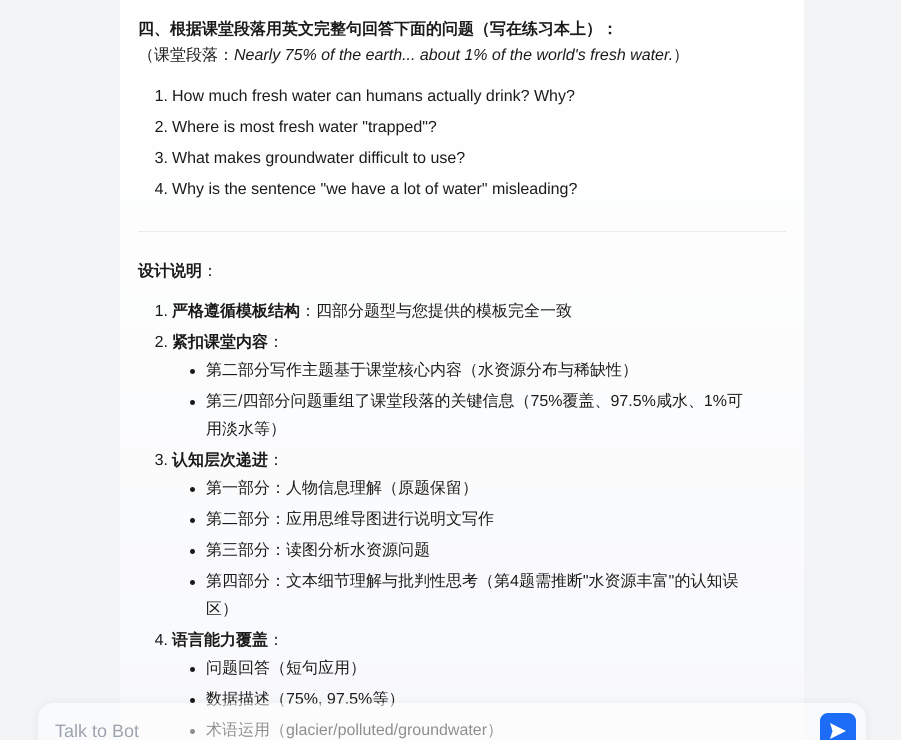 The image size is (901, 740). Describe the element at coordinates (472, 595) in the screenshot. I see `bullet-item-text: 第四部分：文本细节理解与批判性思考（第4题需推断"水资源丰富"的认知误区）` at that location.